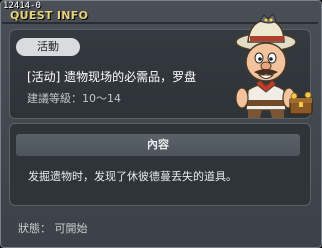 The height and width of the screenshot is (248, 322). Describe the element at coordinates (48, 47) in the screenshot. I see `quest-category-badge: 活動` at that location.